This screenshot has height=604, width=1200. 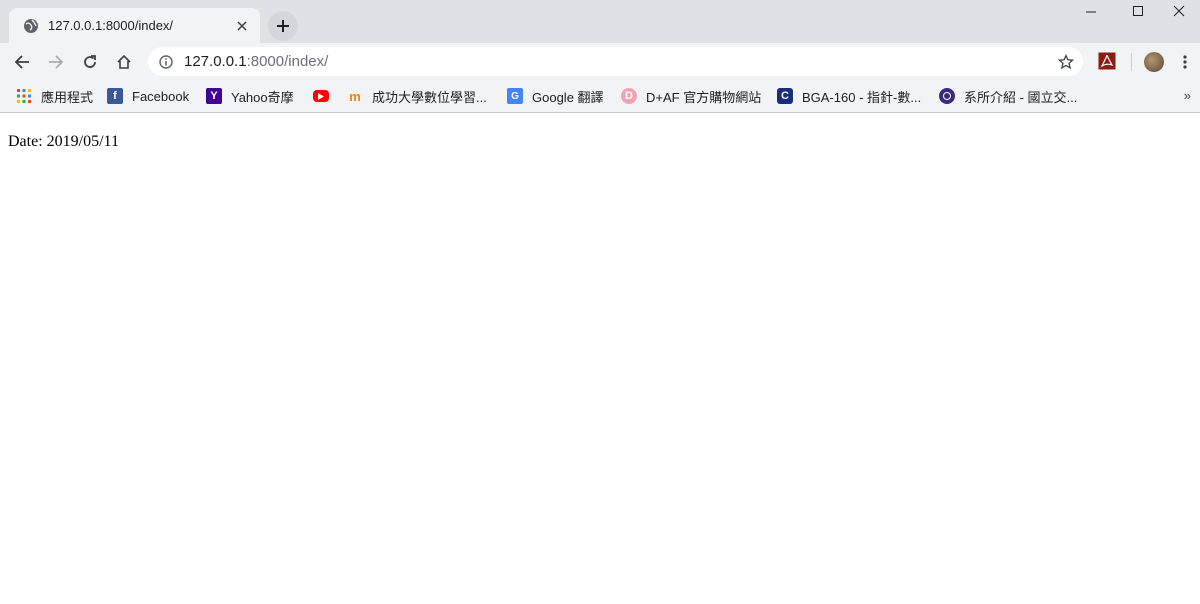 I want to click on date-text: Date: 2019/05/11, so click(x=63, y=141).